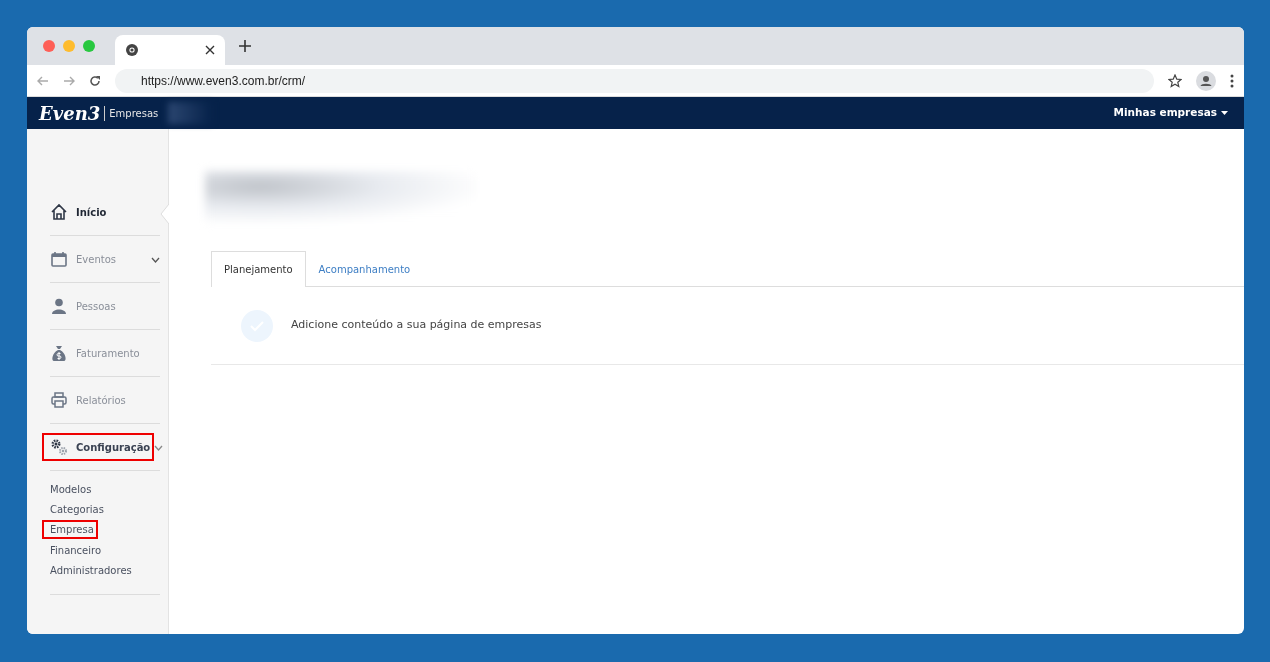  What do you see at coordinates (59, 212) in the screenshot?
I see `home-icon` at bounding box center [59, 212].